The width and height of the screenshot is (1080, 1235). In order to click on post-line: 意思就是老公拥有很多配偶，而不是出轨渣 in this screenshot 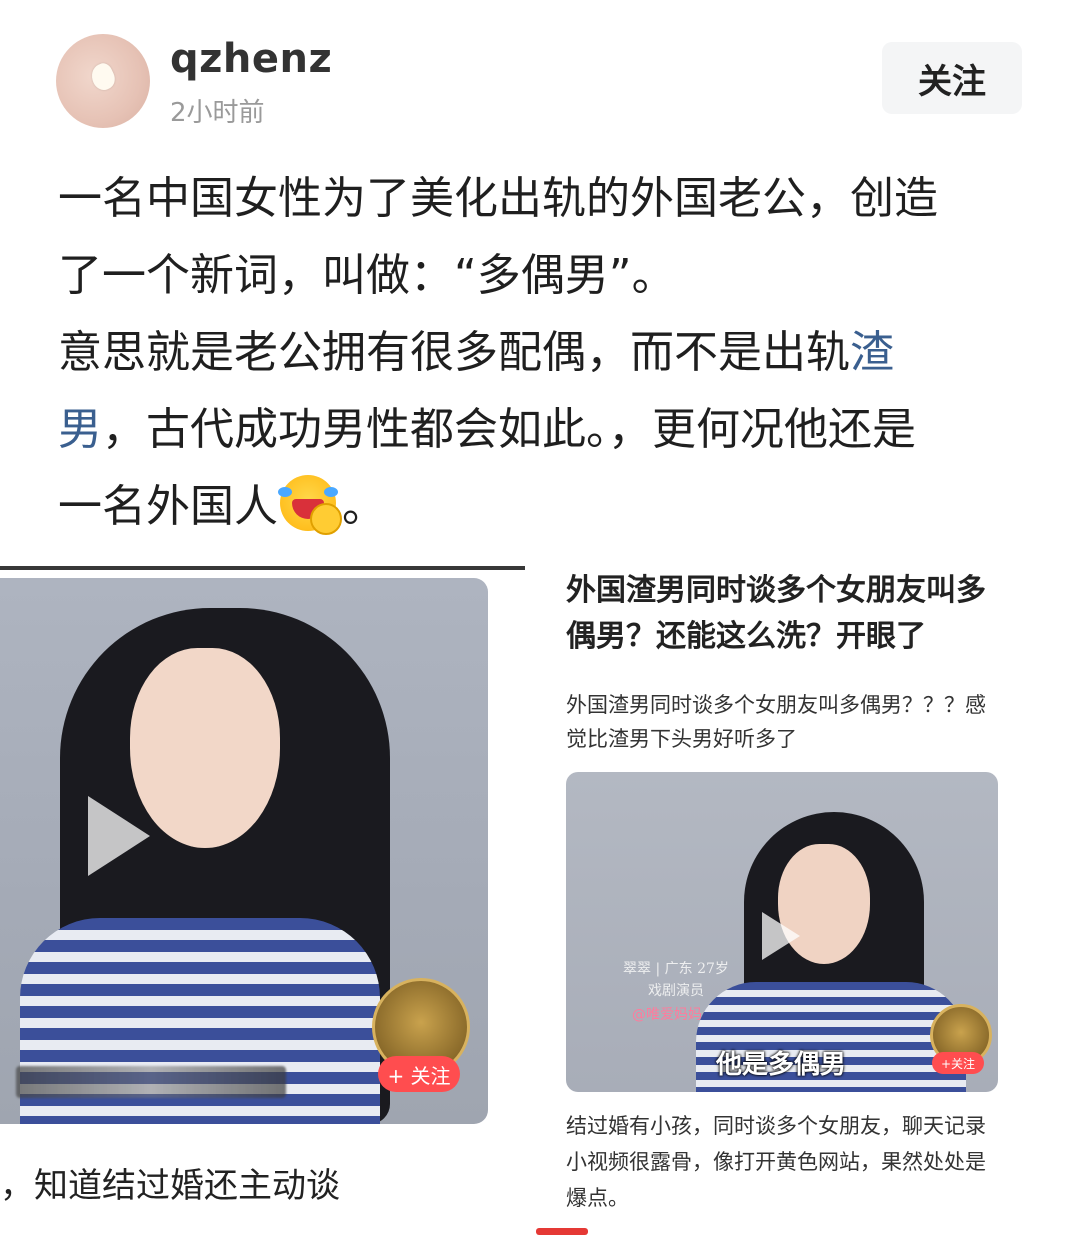, I will do `click(543, 352)`.